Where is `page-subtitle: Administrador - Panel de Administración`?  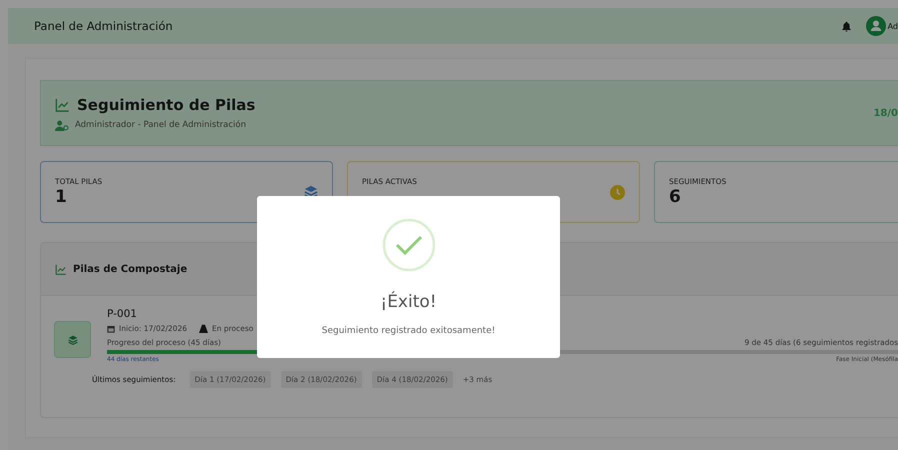
page-subtitle: Administrador - Panel de Administración is located at coordinates (160, 125).